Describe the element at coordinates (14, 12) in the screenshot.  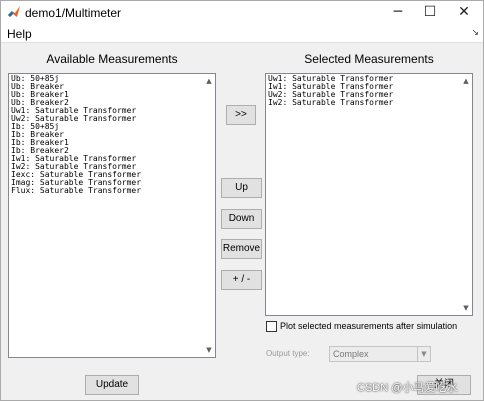
I see `matlab-logo-icon` at that location.